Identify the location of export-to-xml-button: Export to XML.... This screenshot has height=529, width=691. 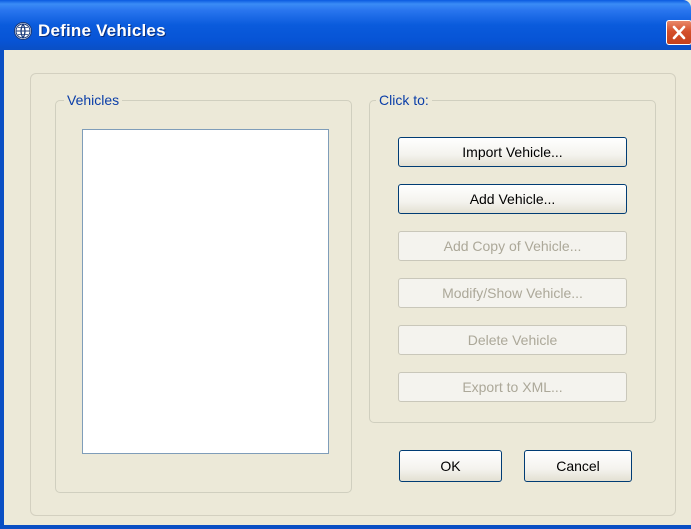
(512, 387).